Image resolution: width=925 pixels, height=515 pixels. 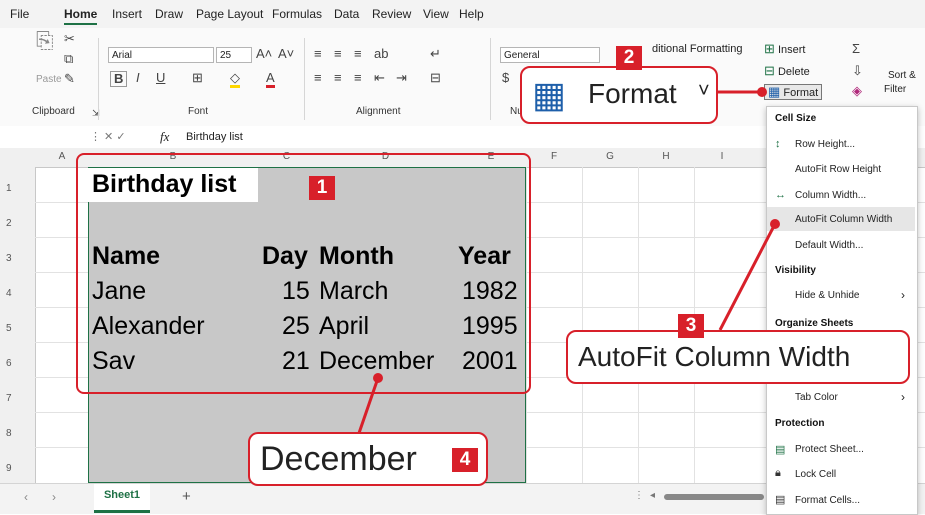 I want to click on step-badge: 3, so click(x=691, y=326).